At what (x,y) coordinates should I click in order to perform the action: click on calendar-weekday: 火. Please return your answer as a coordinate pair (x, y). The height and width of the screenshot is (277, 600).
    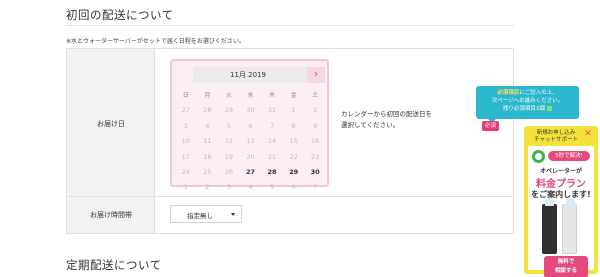
    Looking at the image, I should click on (228, 95).